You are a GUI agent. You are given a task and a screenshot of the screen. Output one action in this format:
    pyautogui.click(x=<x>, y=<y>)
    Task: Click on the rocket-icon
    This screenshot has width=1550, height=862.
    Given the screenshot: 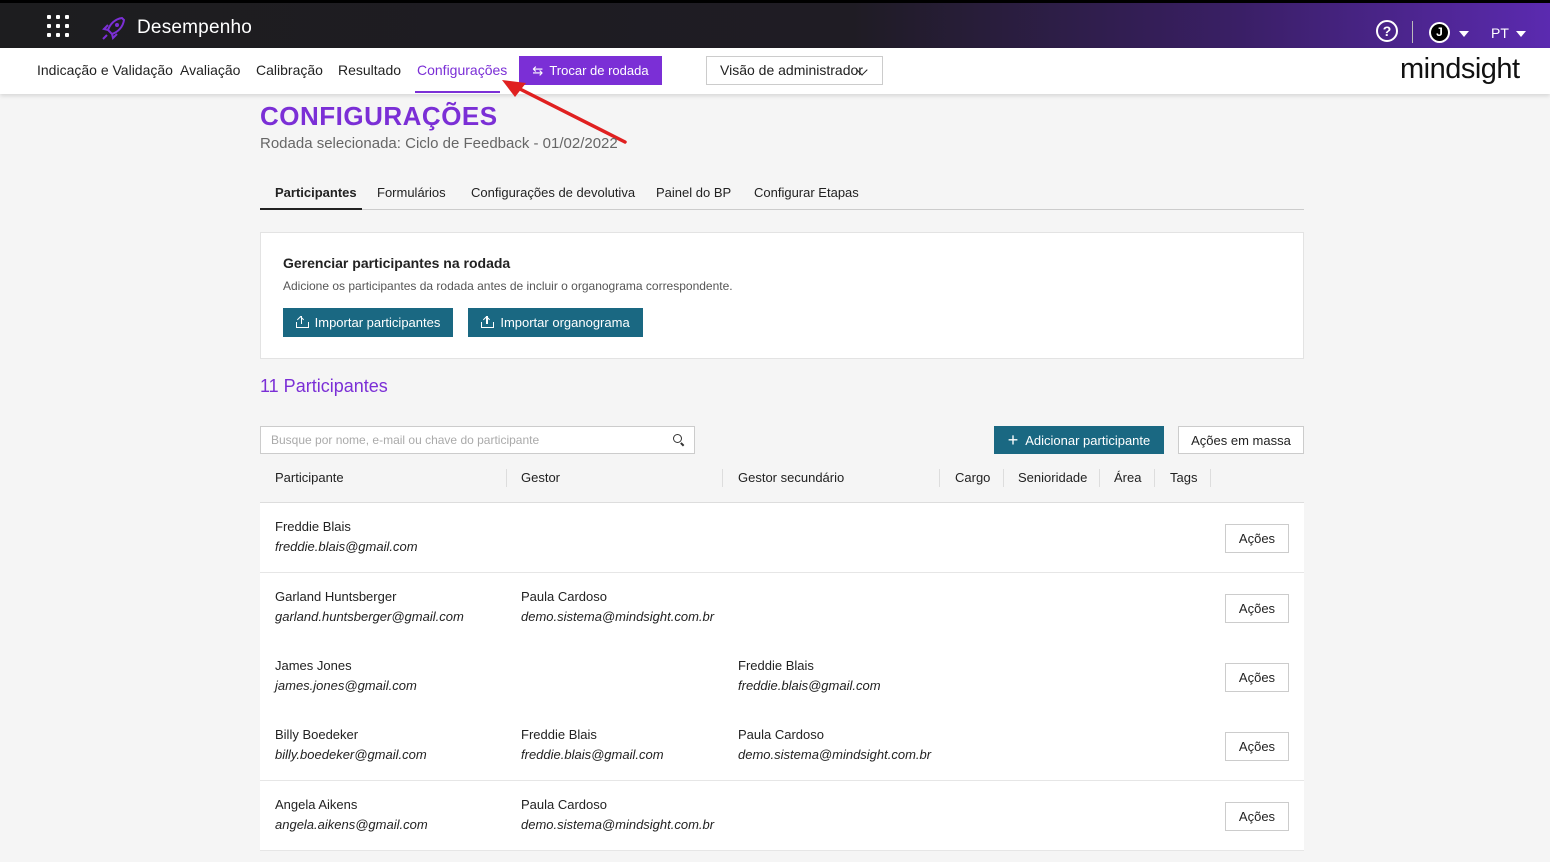 What is the action you would take?
    pyautogui.click(x=114, y=28)
    